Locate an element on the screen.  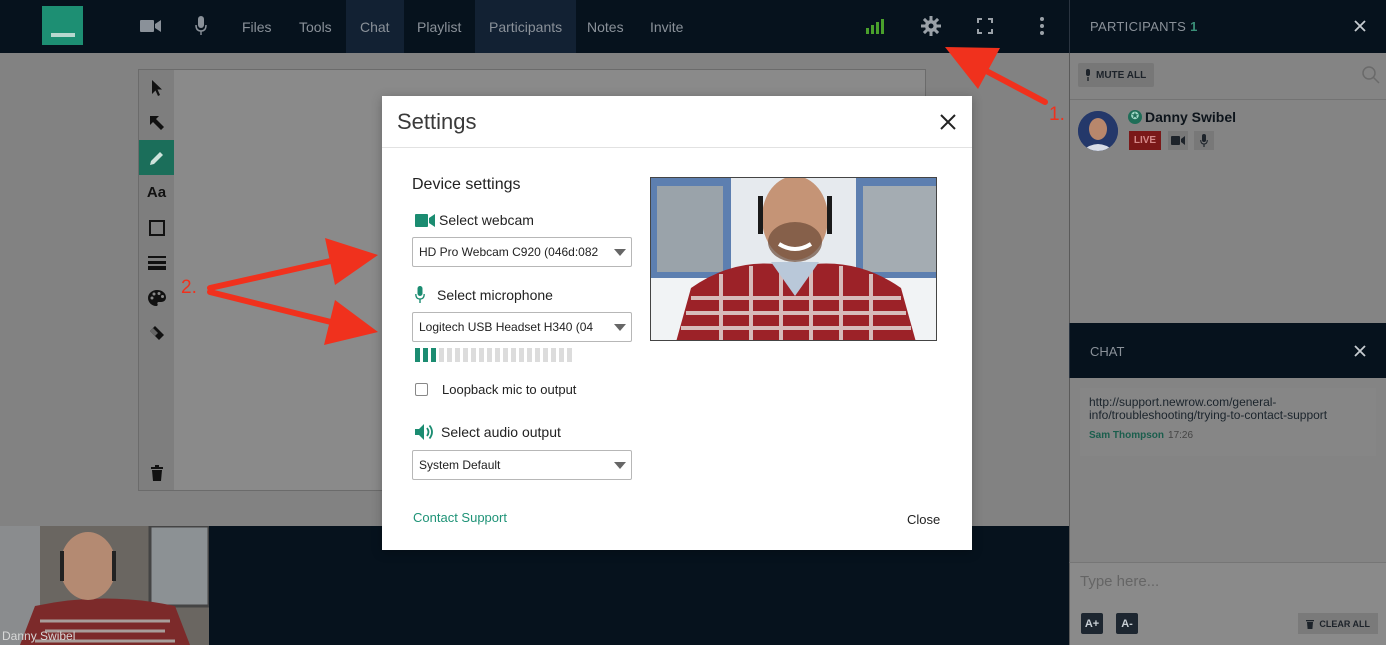
participants-count: 1 is located at coordinates (1194, 26).